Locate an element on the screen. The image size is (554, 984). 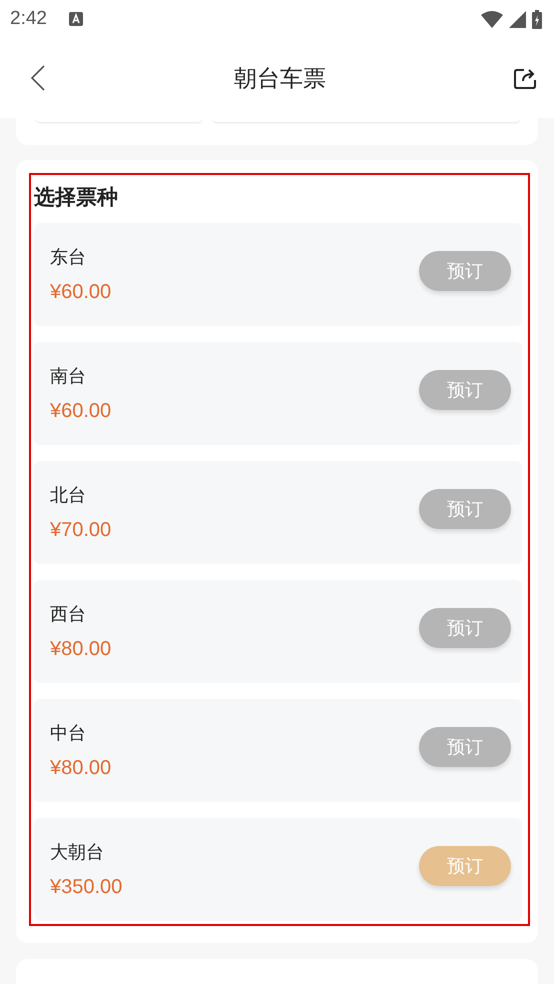
ticket-name: 大朝台 is located at coordinates (77, 852).